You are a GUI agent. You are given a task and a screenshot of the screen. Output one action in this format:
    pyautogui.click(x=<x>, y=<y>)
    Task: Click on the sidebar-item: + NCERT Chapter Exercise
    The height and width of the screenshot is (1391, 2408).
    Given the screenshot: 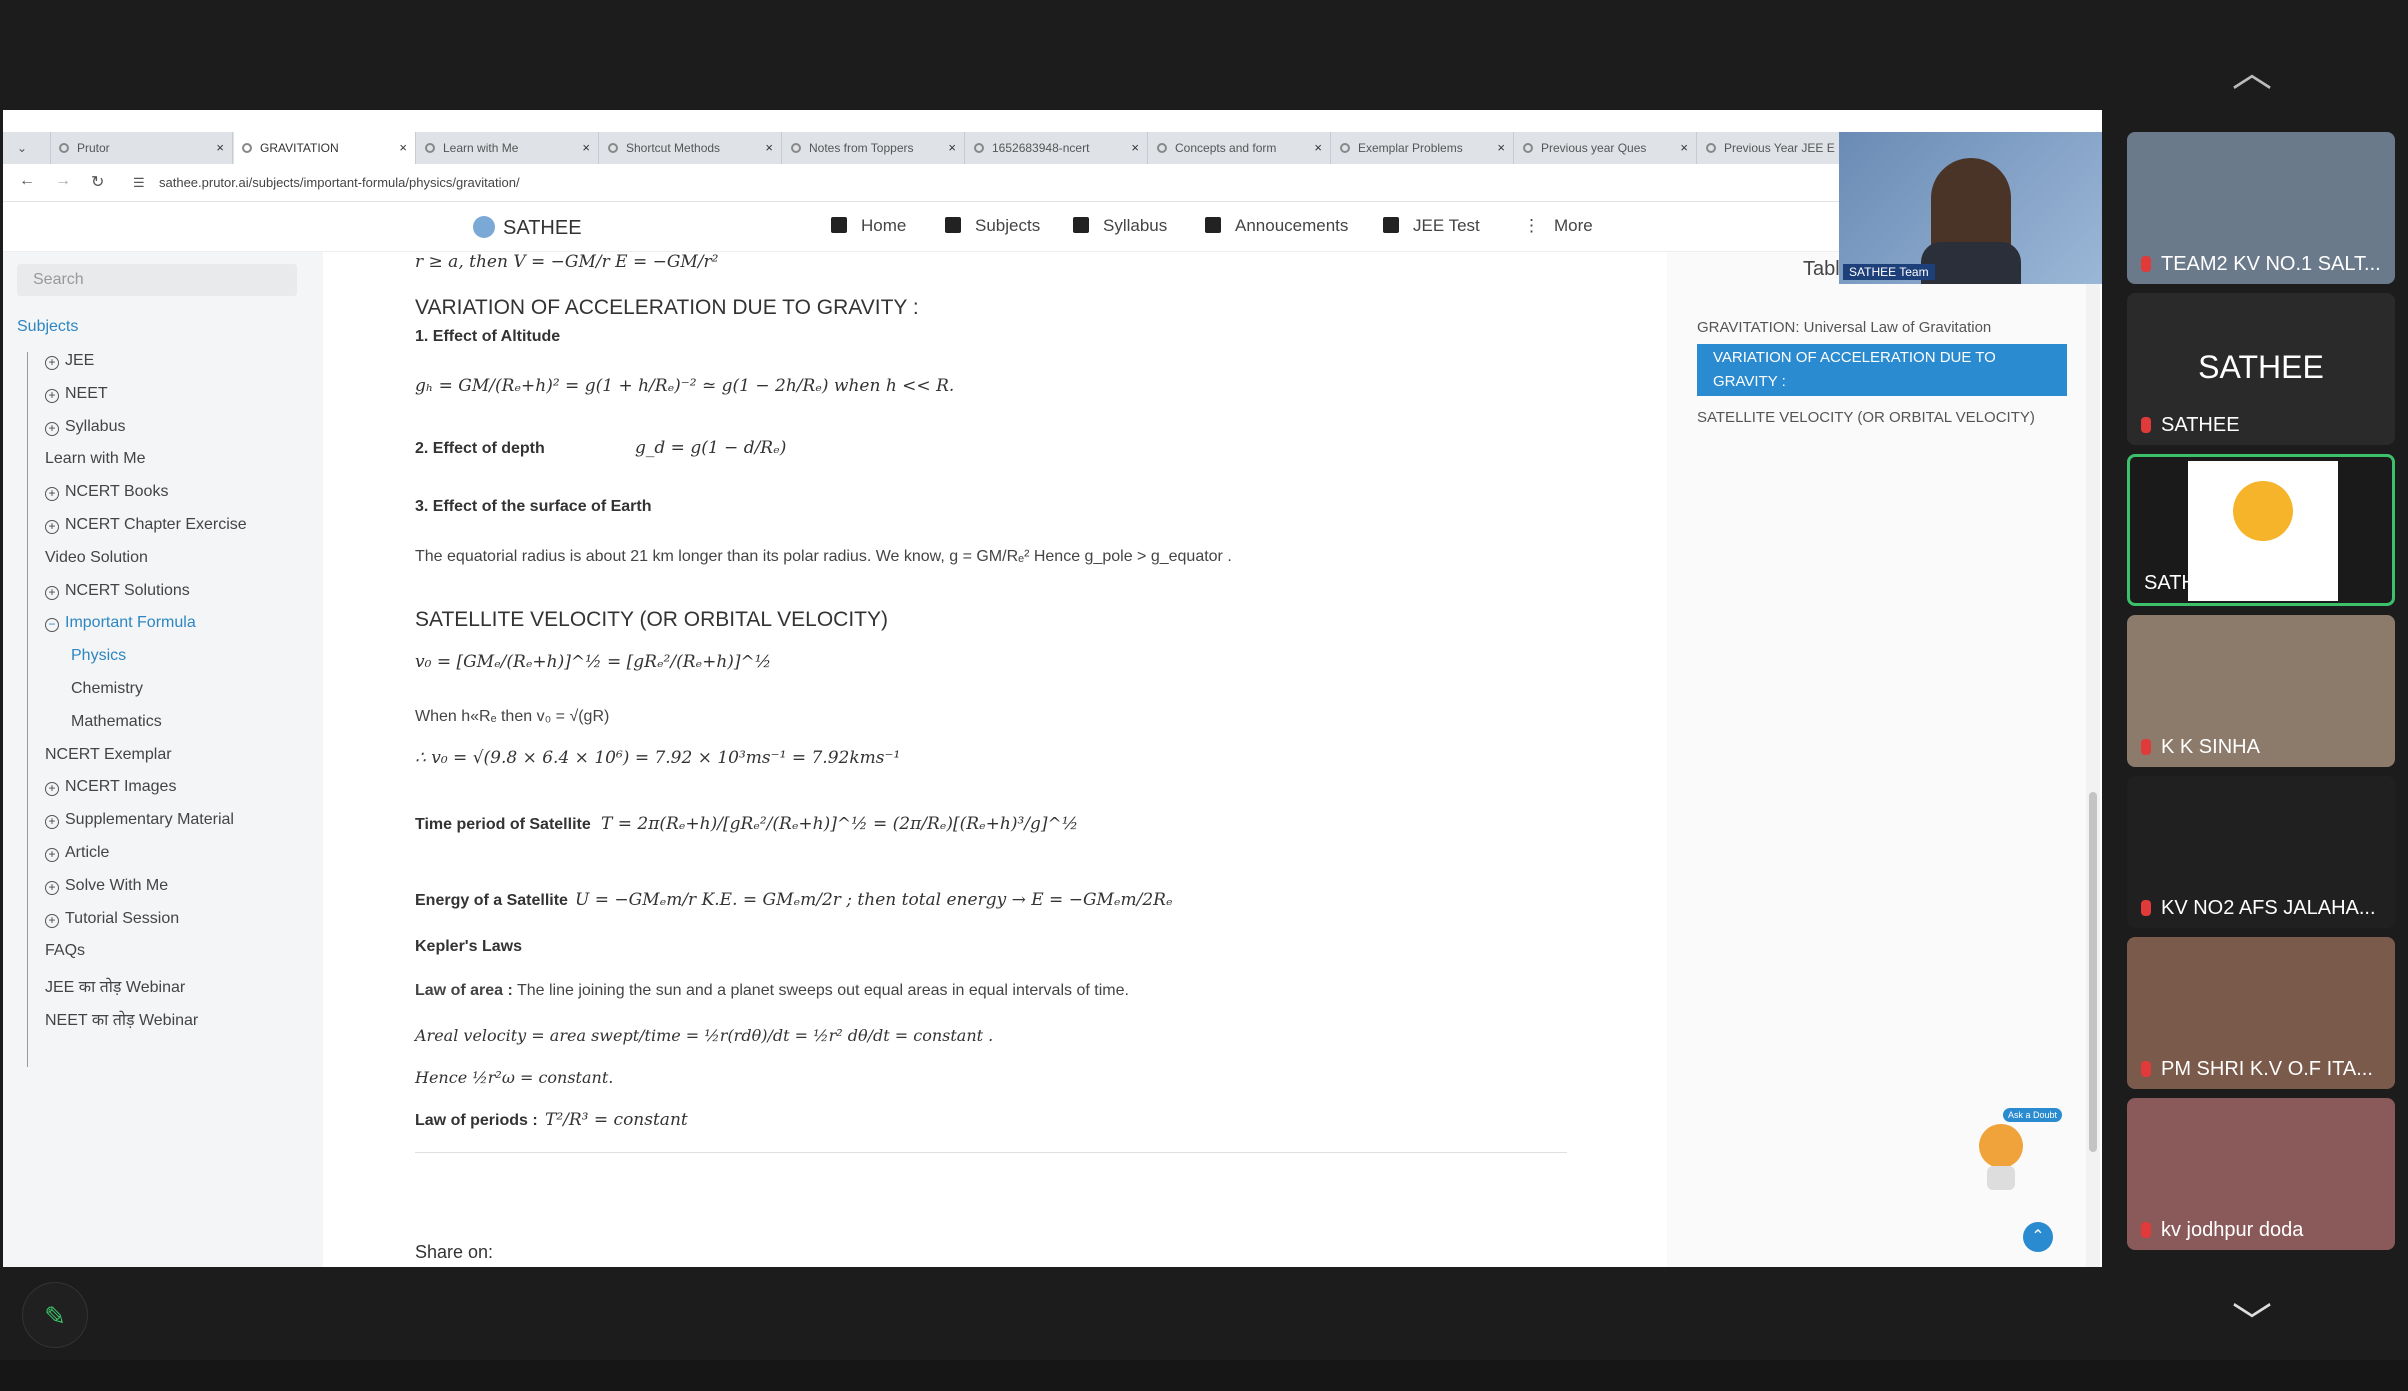 What is the action you would take?
    pyautogui.click(x=146, y=525)
    